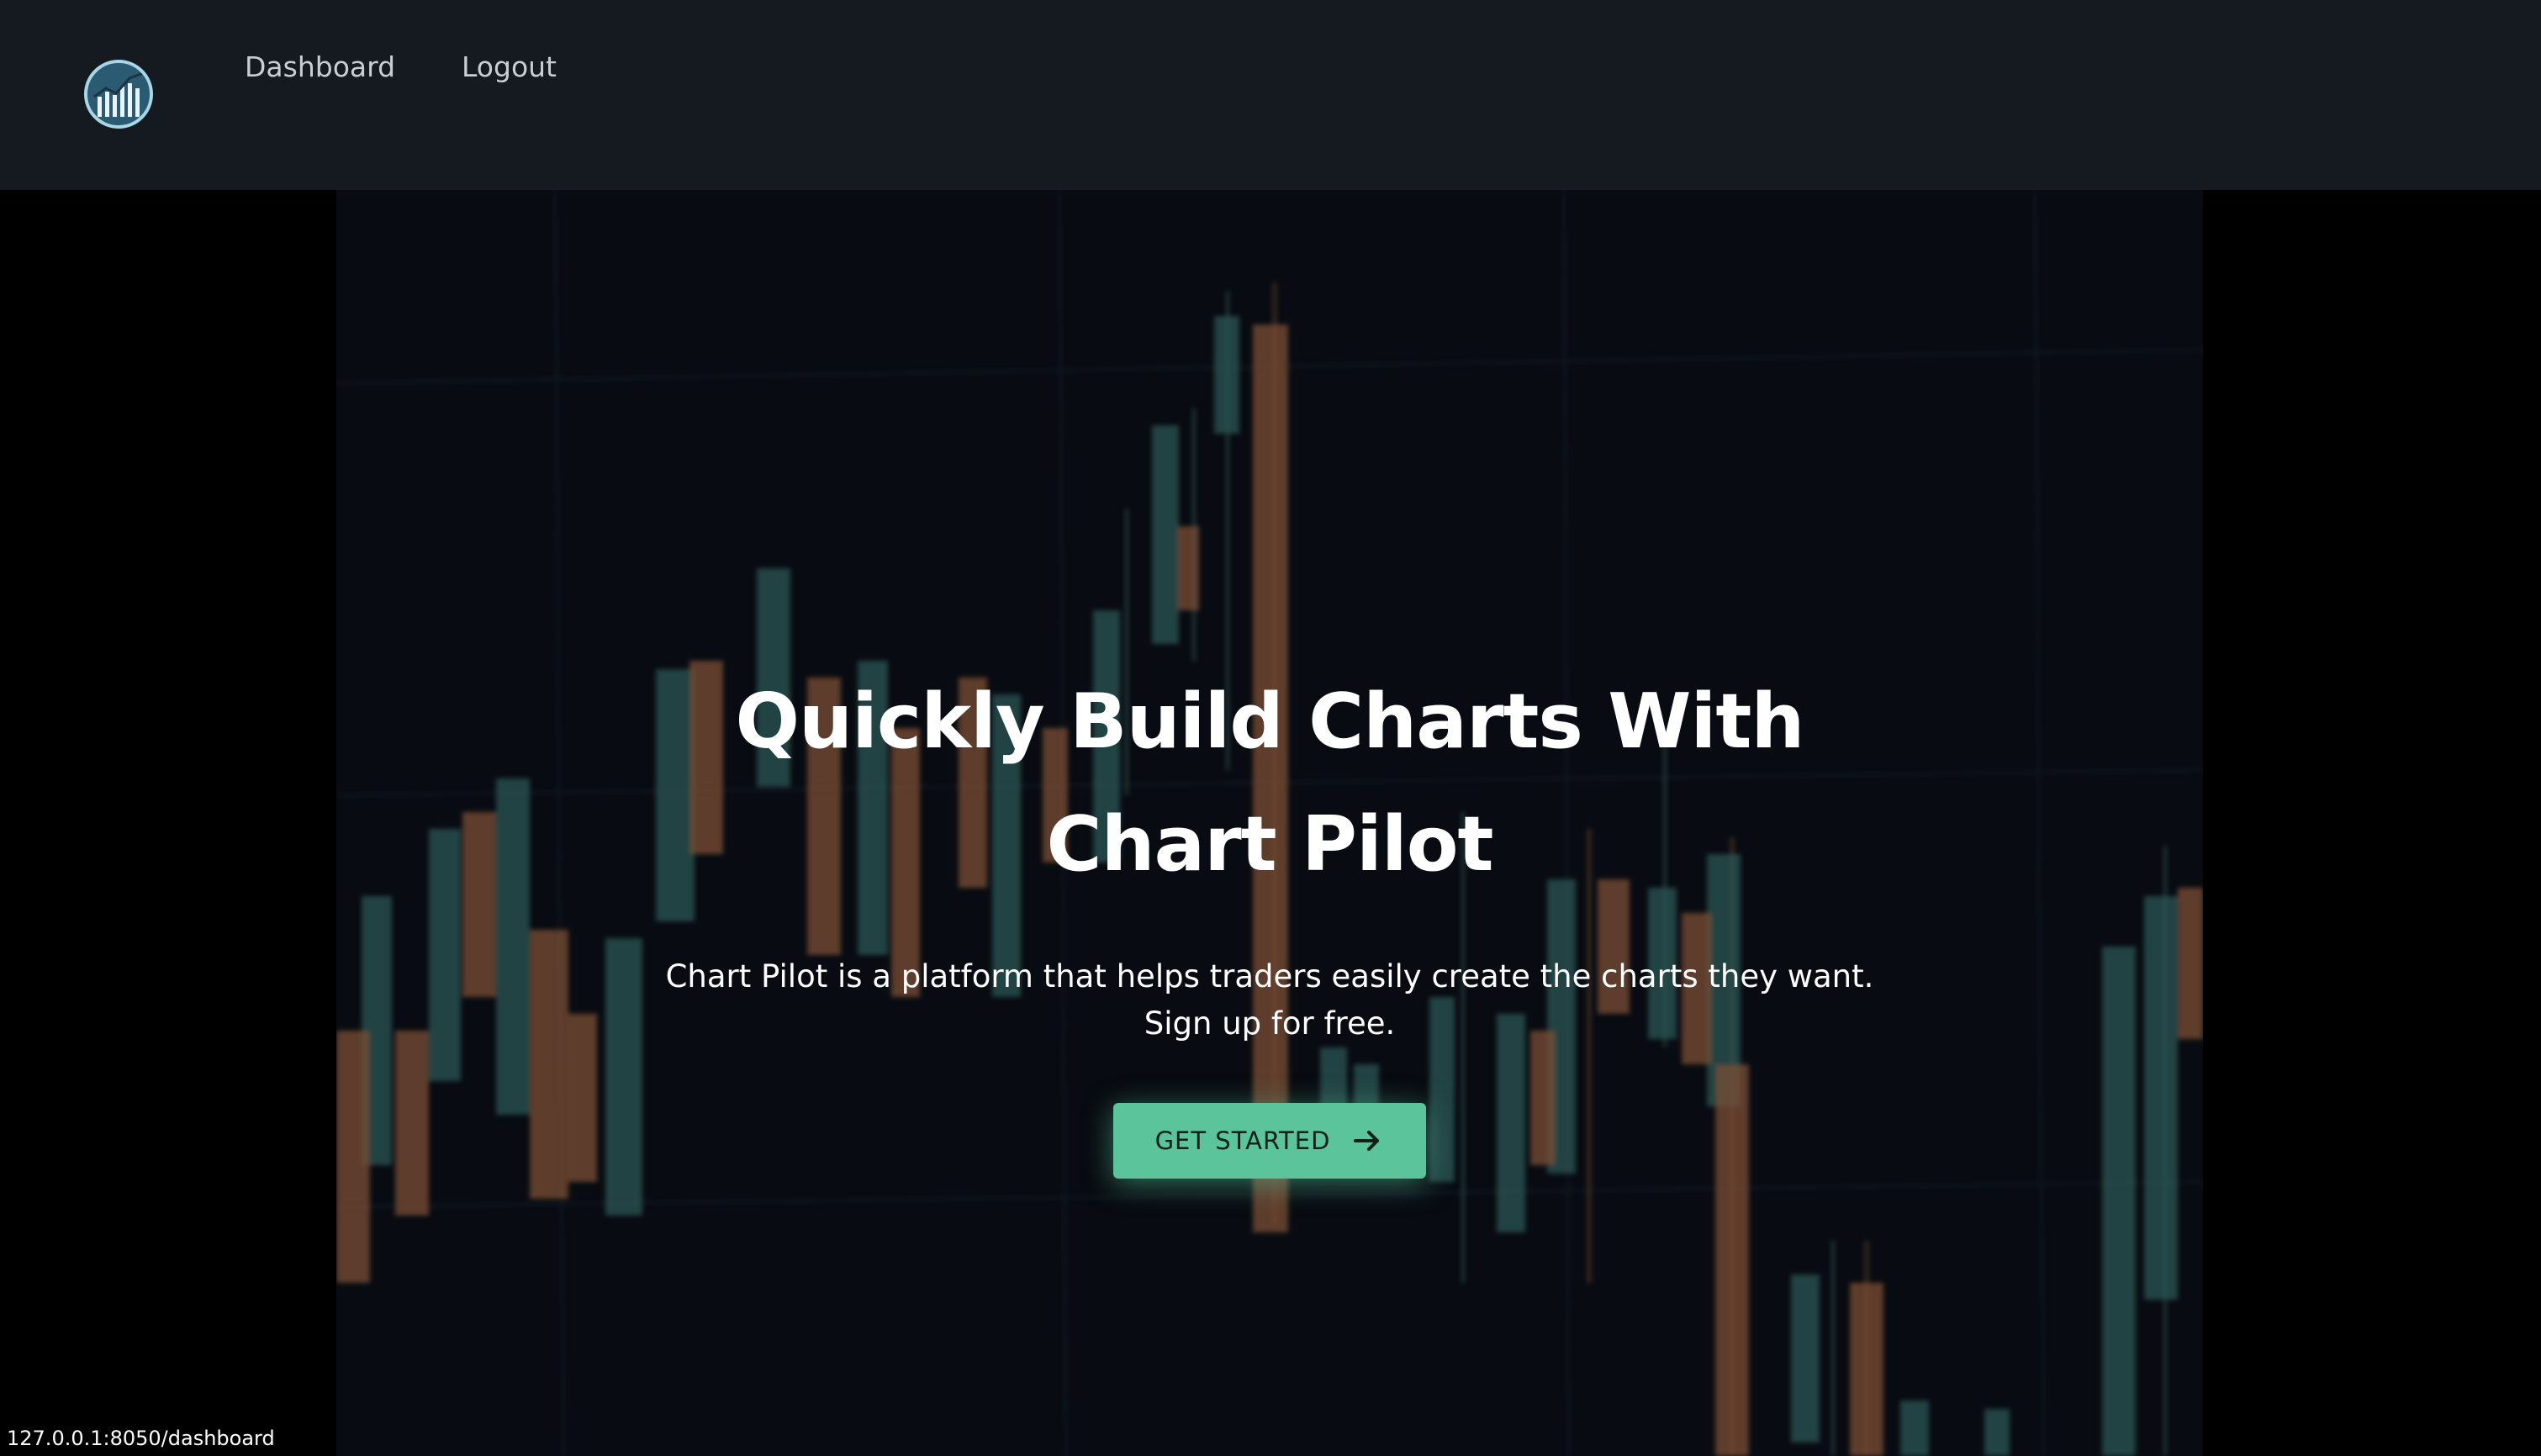 This screenshot has width=2541, height=1456. Describe the element at coordinates (141, 1438) in the screenshot. I see `status-bar-url: 127.0.0.1:8050/dashboard` at that location.